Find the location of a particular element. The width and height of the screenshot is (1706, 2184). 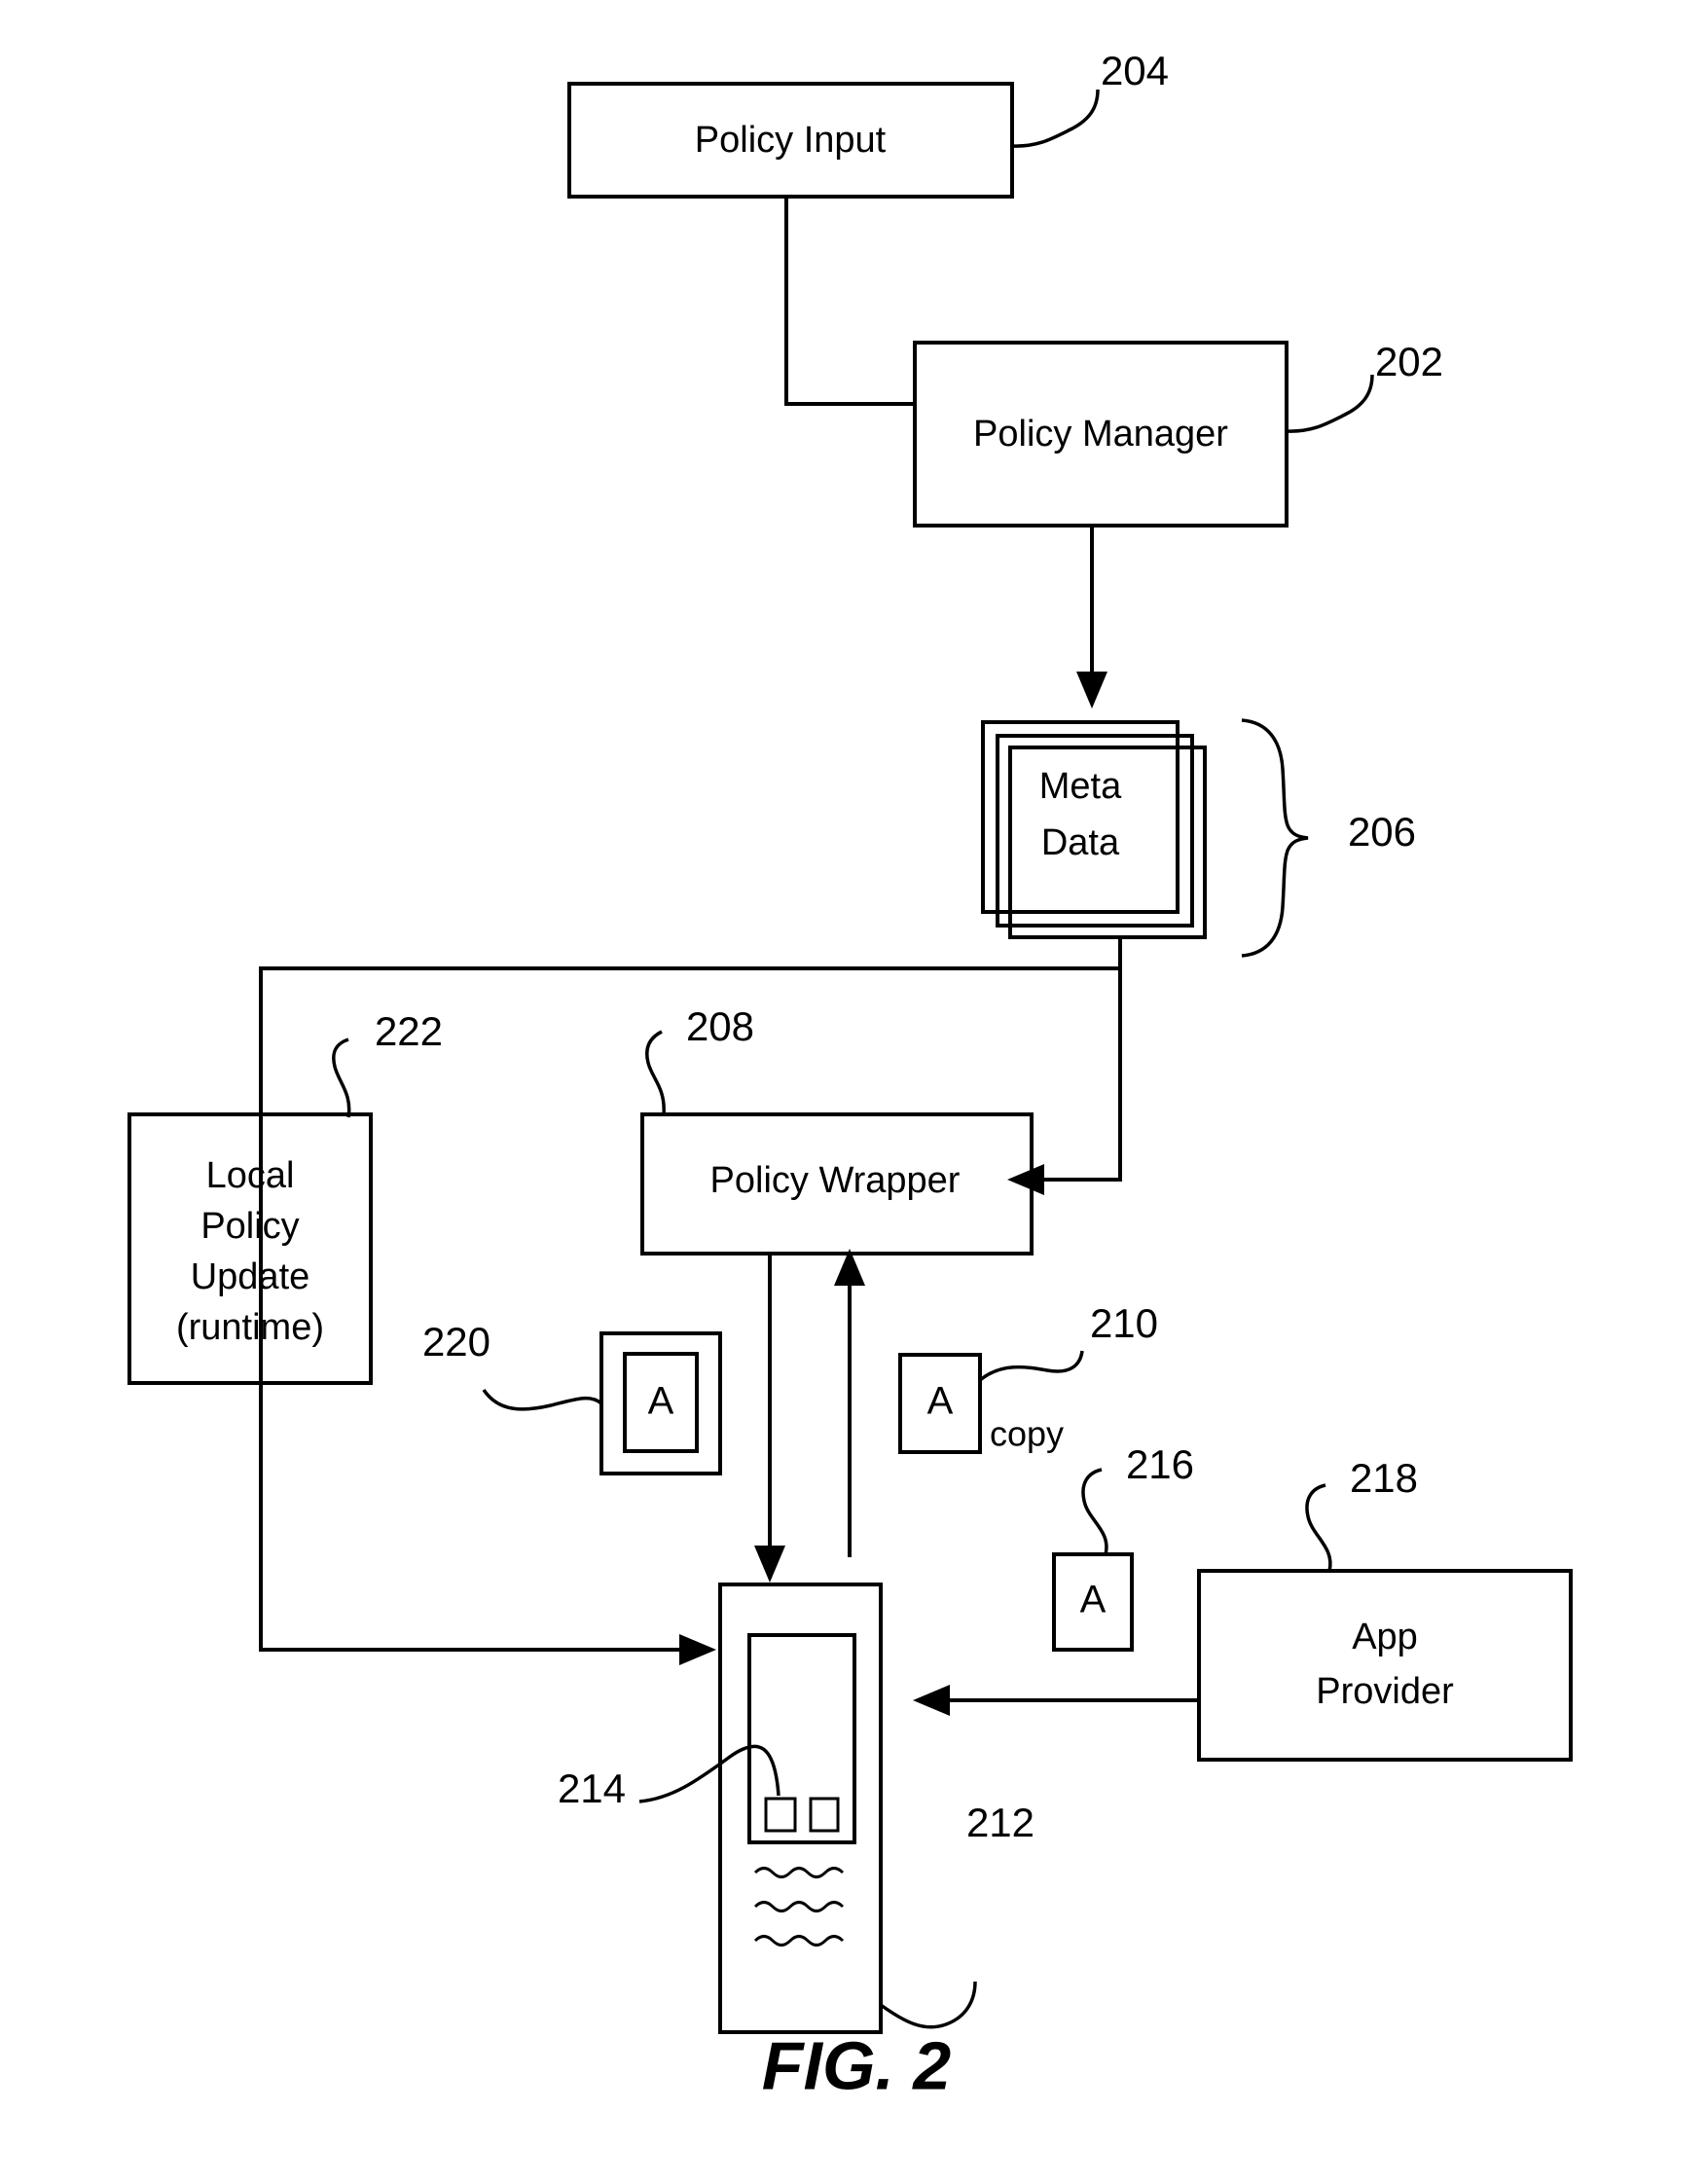

node-app-original: A is located at coordinates (1093, 1602).